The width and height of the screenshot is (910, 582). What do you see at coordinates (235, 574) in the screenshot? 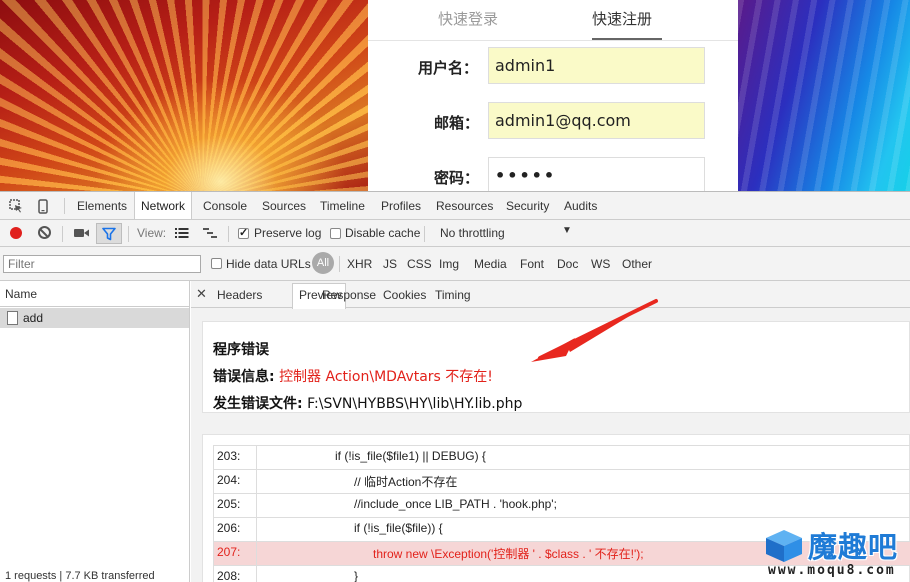
I see `line-number: 208:` at bounding box center [235, 574].